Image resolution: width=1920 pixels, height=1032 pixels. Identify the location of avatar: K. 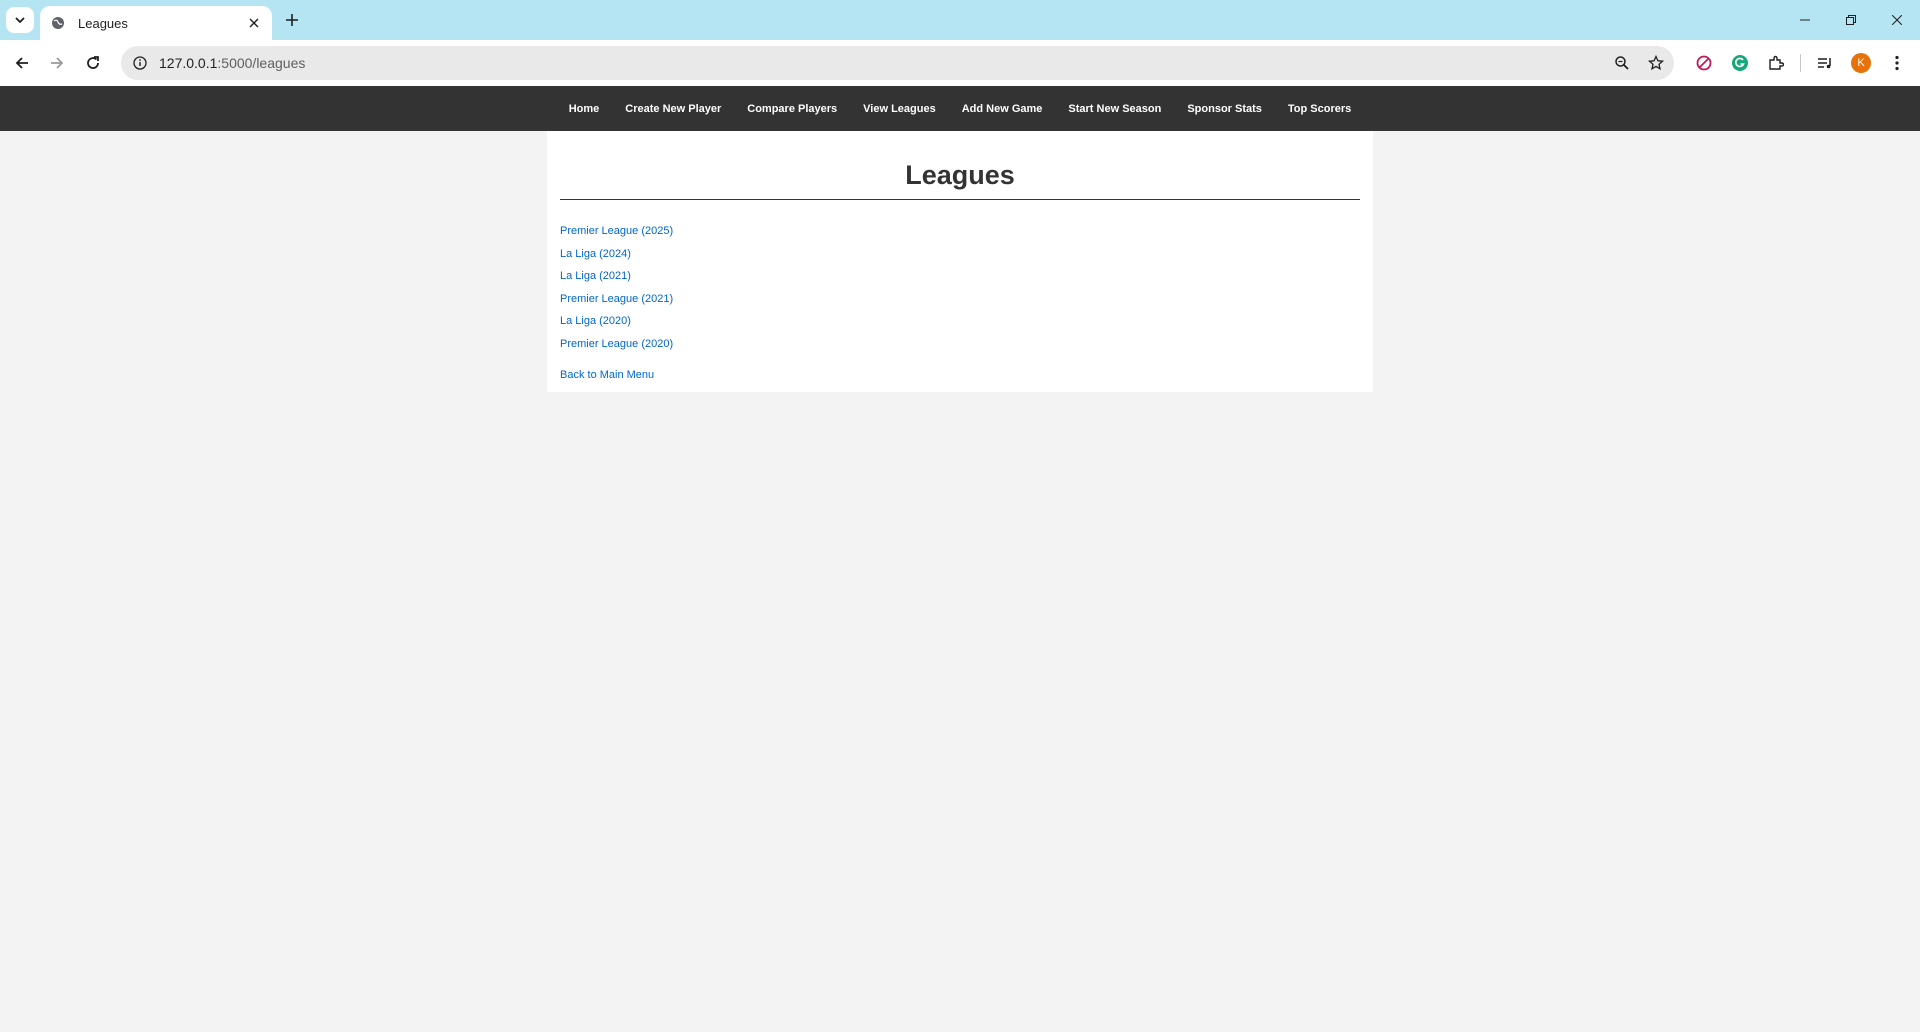
(1861, 63).